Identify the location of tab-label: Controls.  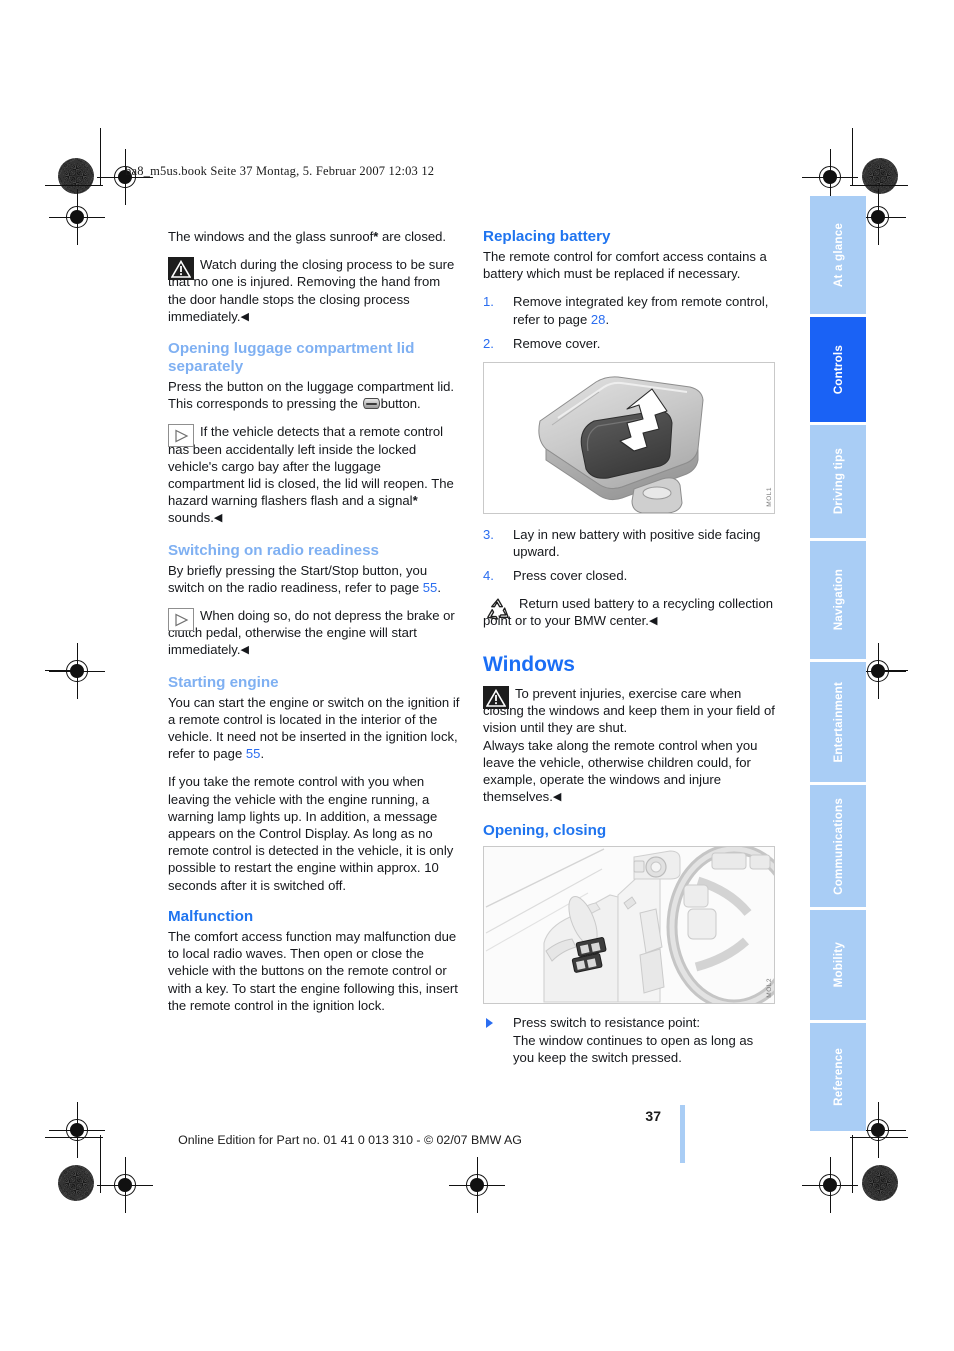
(838, 369).